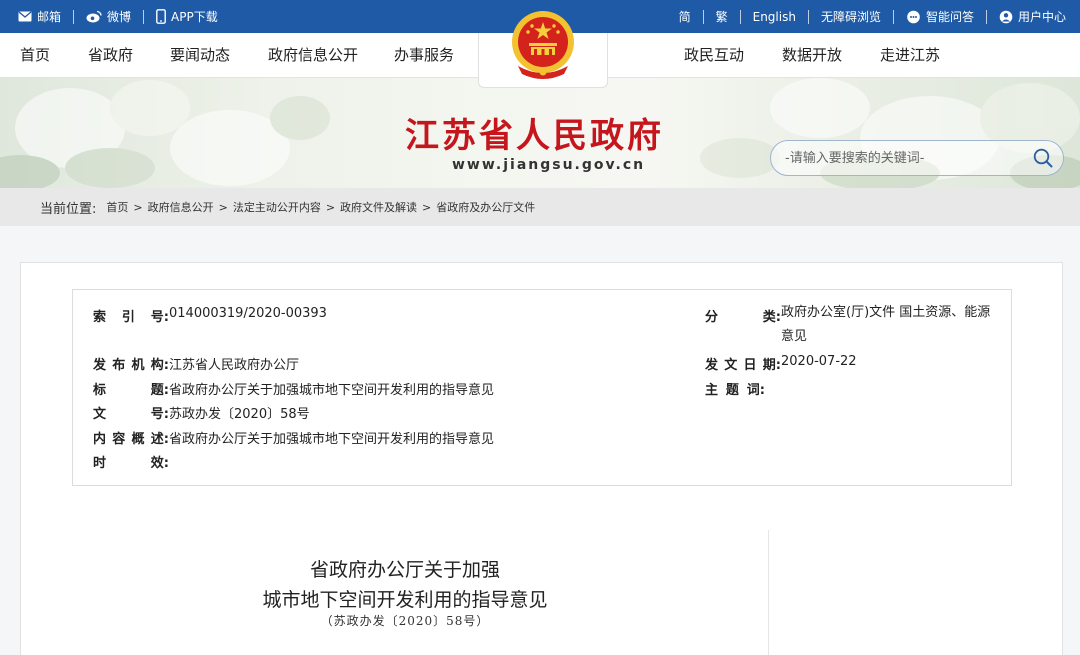 The height and width of the screenshot is (655, 1080). I want to click on mail-link: 邮箱, so click(39, 16).